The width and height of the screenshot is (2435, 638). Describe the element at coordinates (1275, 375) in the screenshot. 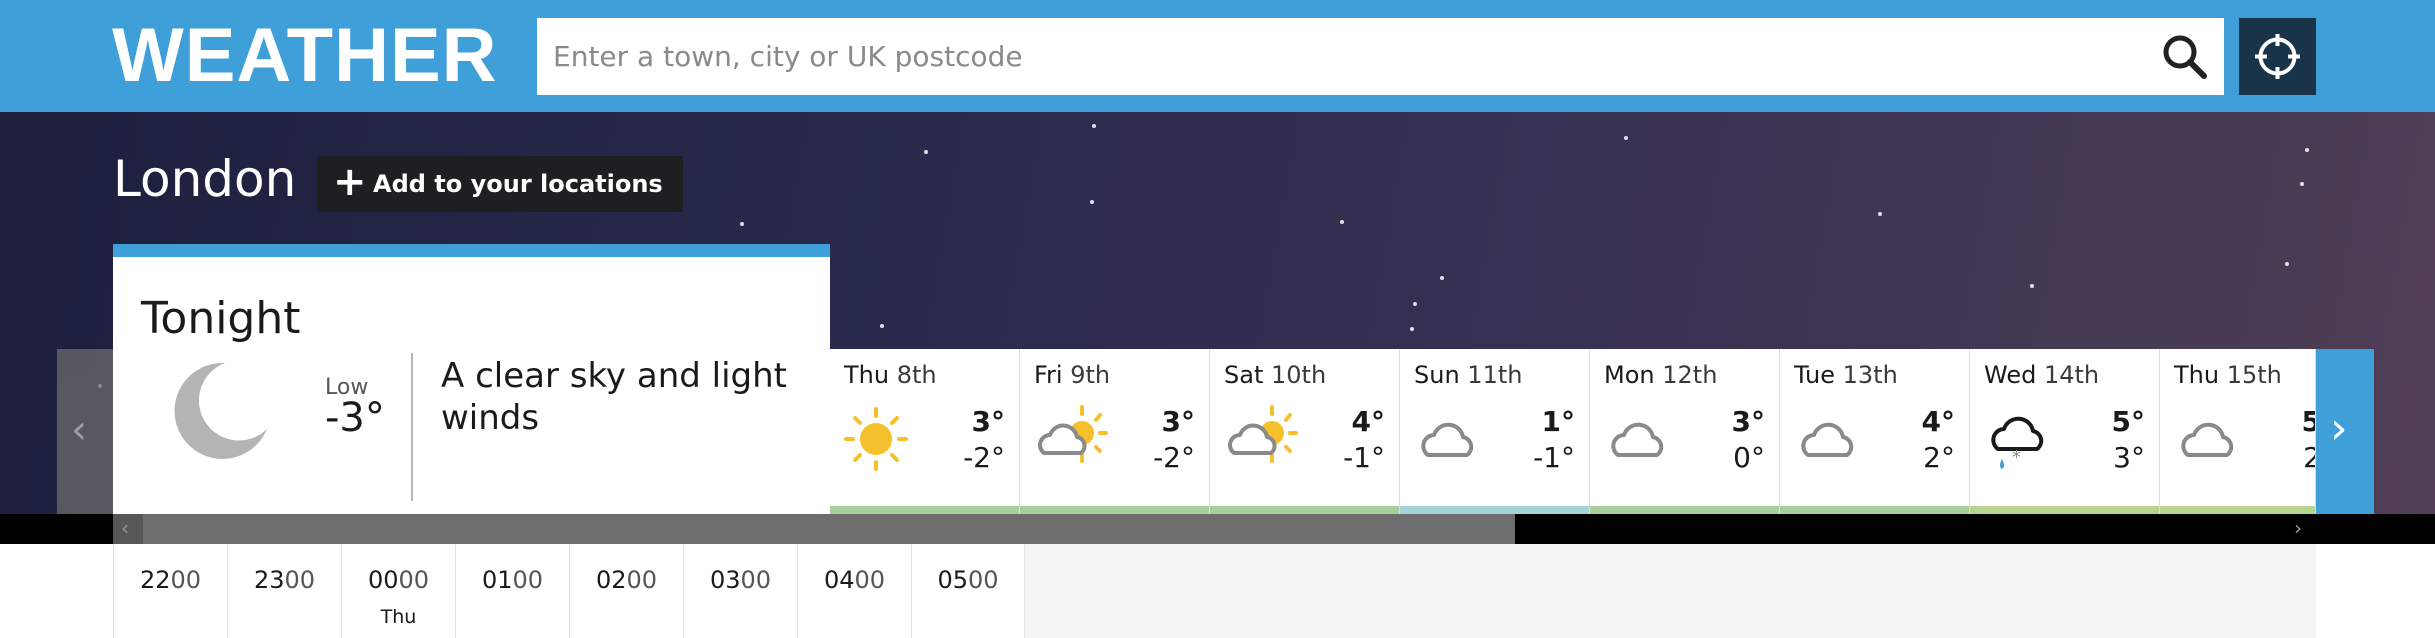

I see `day-name: Sat 10th` at that location.